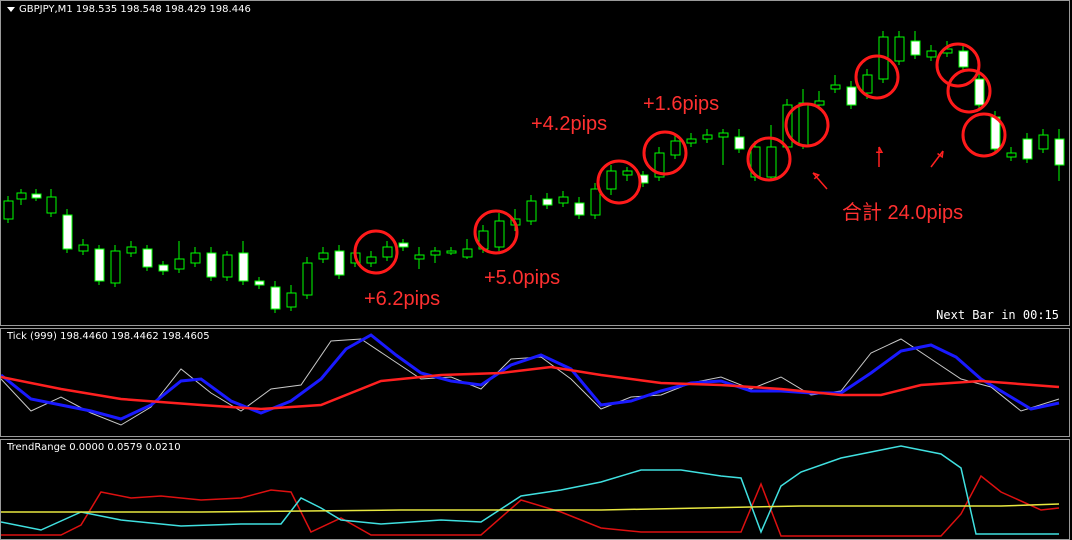 This screenshot has height=540, width=1072. I want to click on next-bar-timer: Next Bar in 00:15, so click(997, 315).